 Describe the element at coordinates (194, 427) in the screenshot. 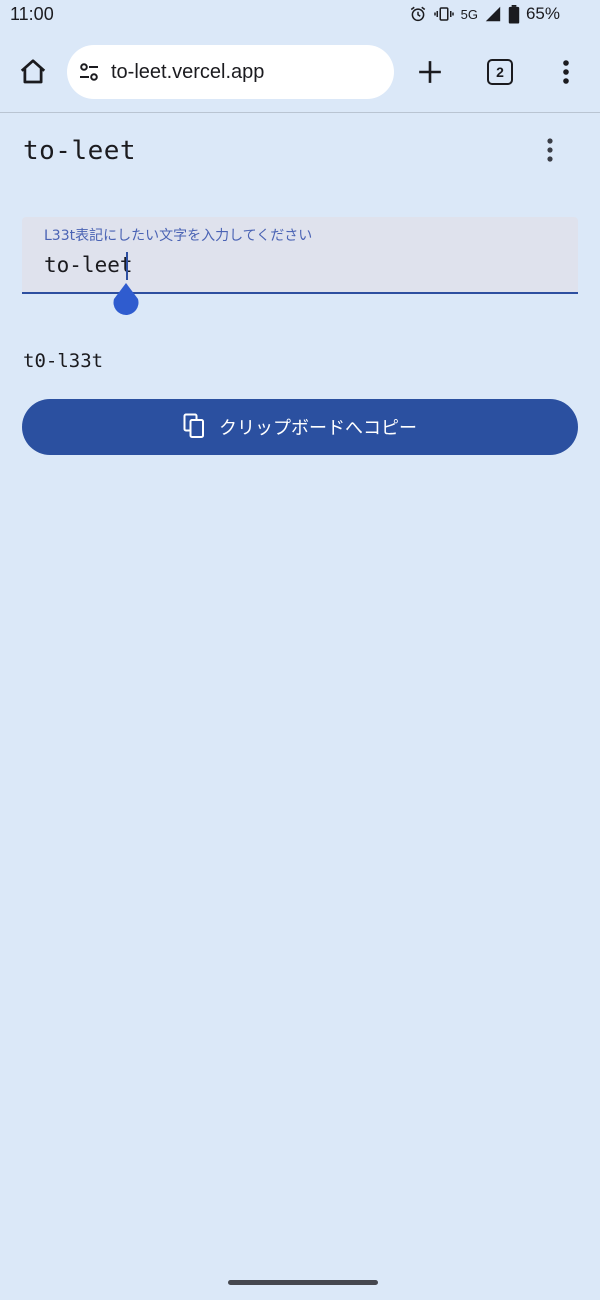

I see `copy-icon` at that location.